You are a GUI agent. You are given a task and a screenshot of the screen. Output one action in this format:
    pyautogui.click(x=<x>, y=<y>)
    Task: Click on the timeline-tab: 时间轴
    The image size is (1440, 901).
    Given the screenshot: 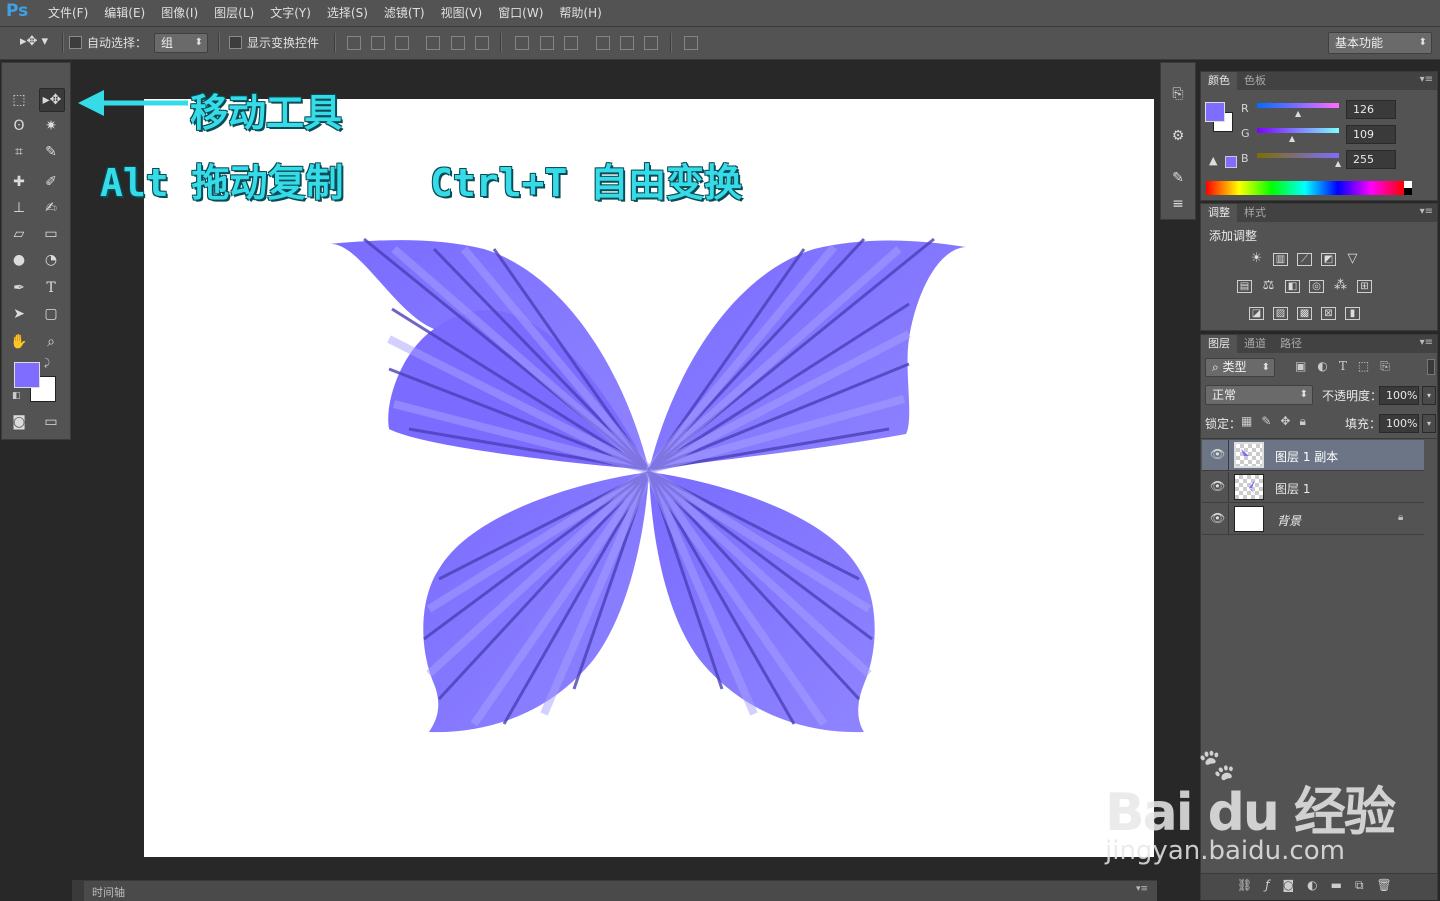 What is the action you would take?
    pyautogui.click(x=108, y=892)
    